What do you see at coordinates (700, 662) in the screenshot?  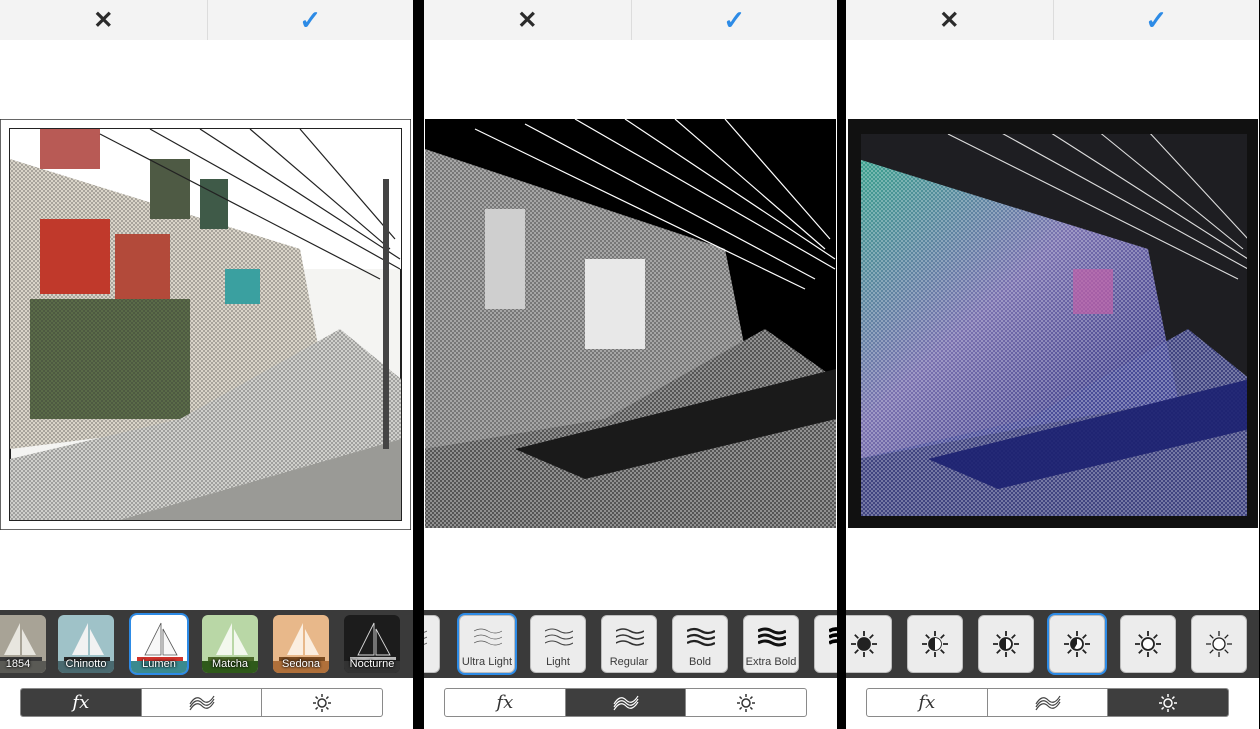 I see `stroke-label: Bold` at bounding box center [700, 662].